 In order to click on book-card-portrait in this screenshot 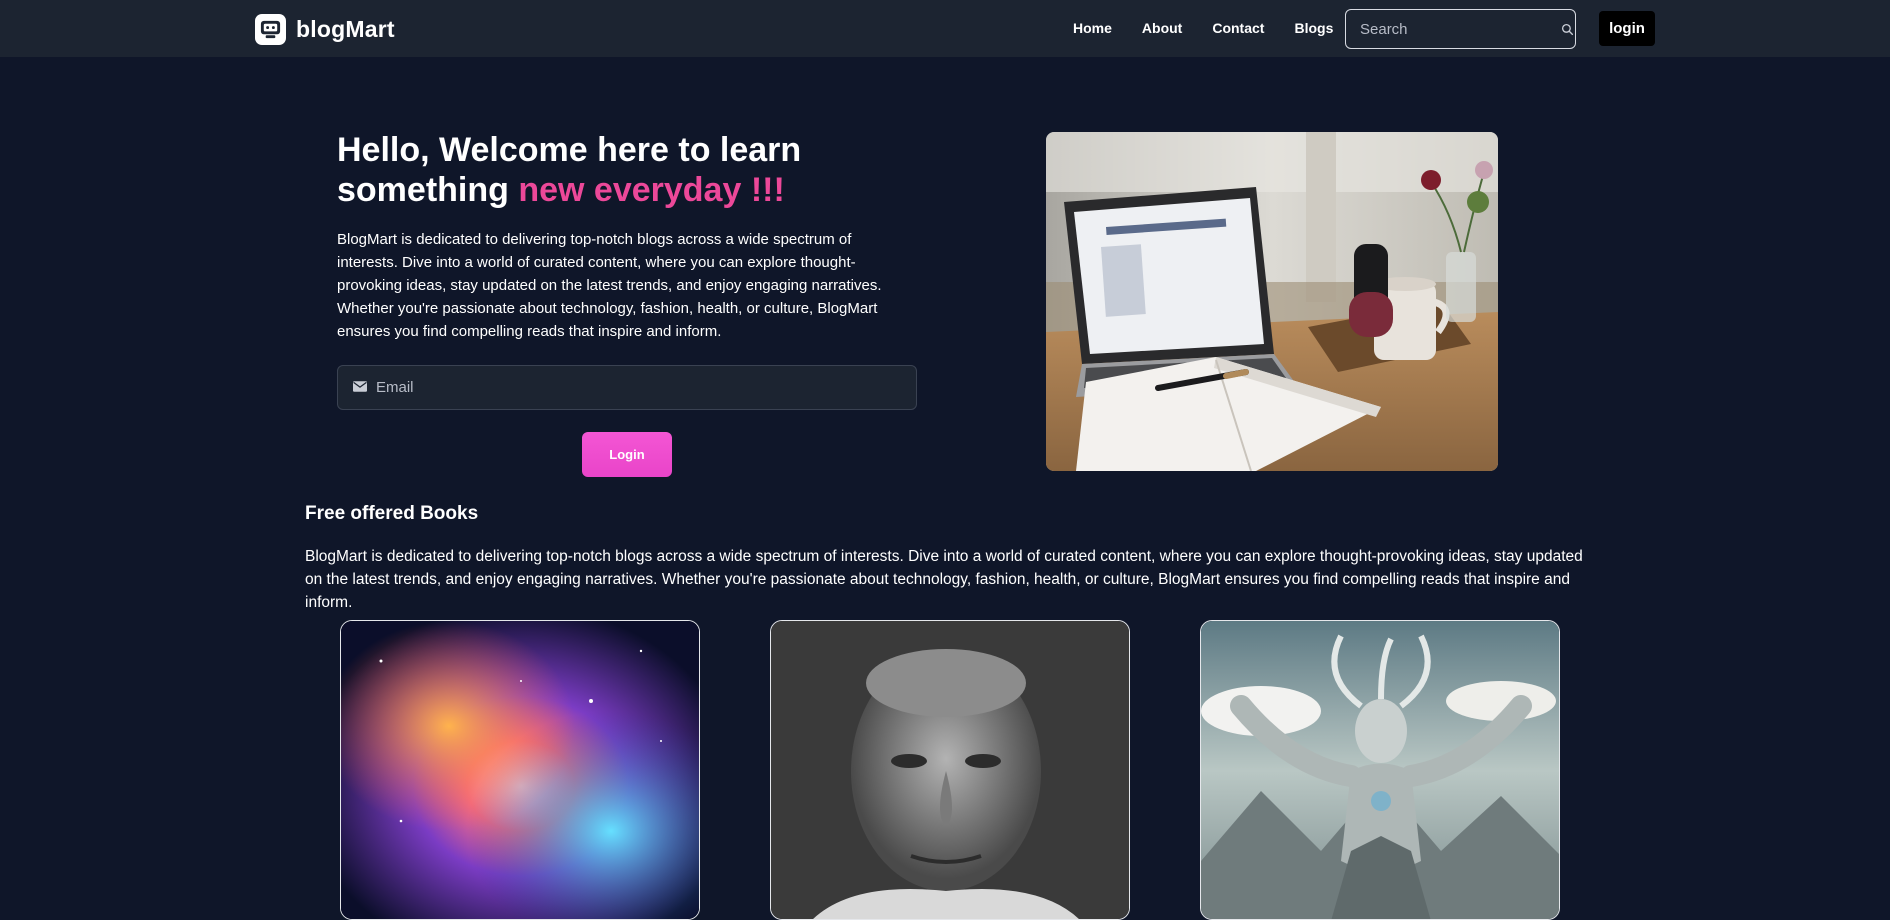, I will do `click(950, 770)`.